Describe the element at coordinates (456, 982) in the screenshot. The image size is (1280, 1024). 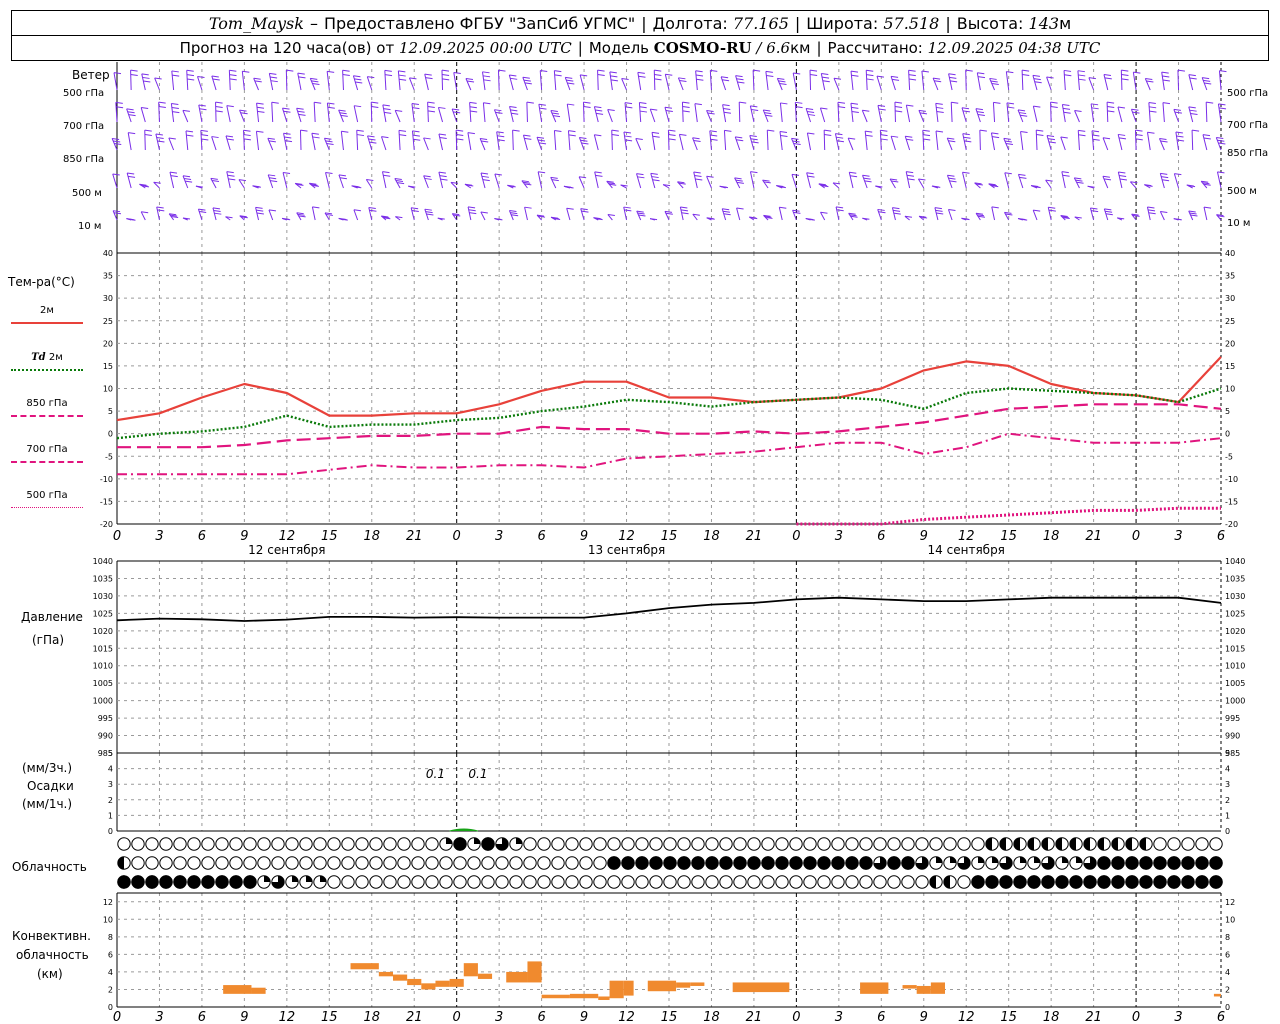
I see `conv-bar` at that location.